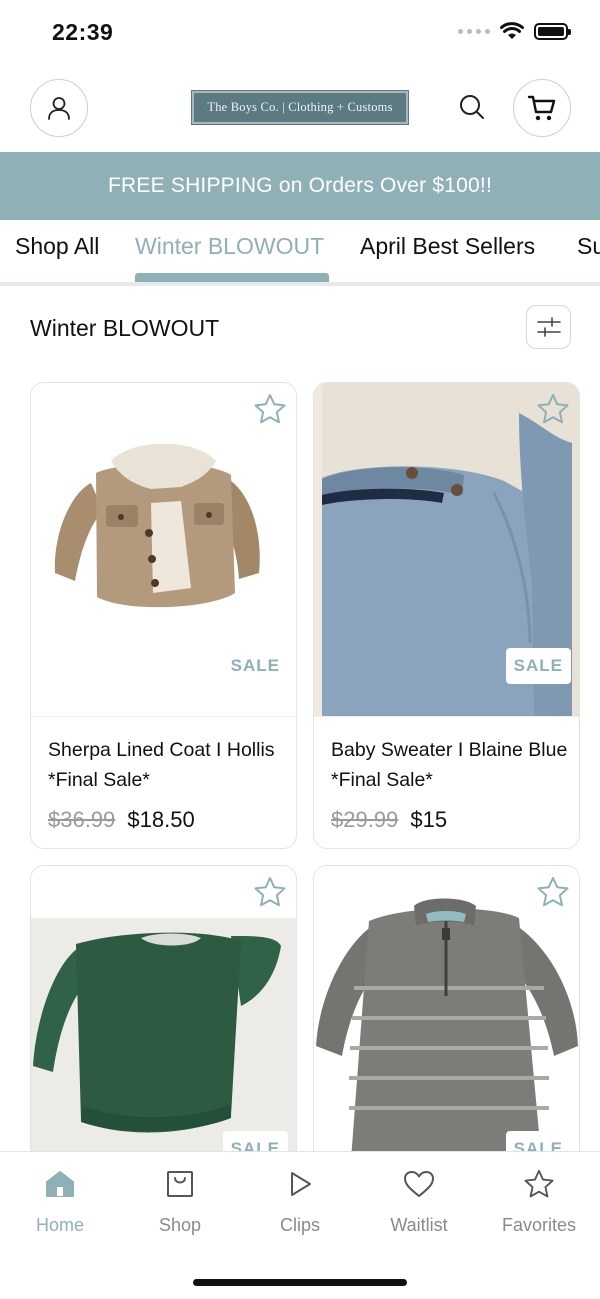  Describe the element at coordinates (429, 819) in the screenshot. I see `sale-price: $15` at that location.